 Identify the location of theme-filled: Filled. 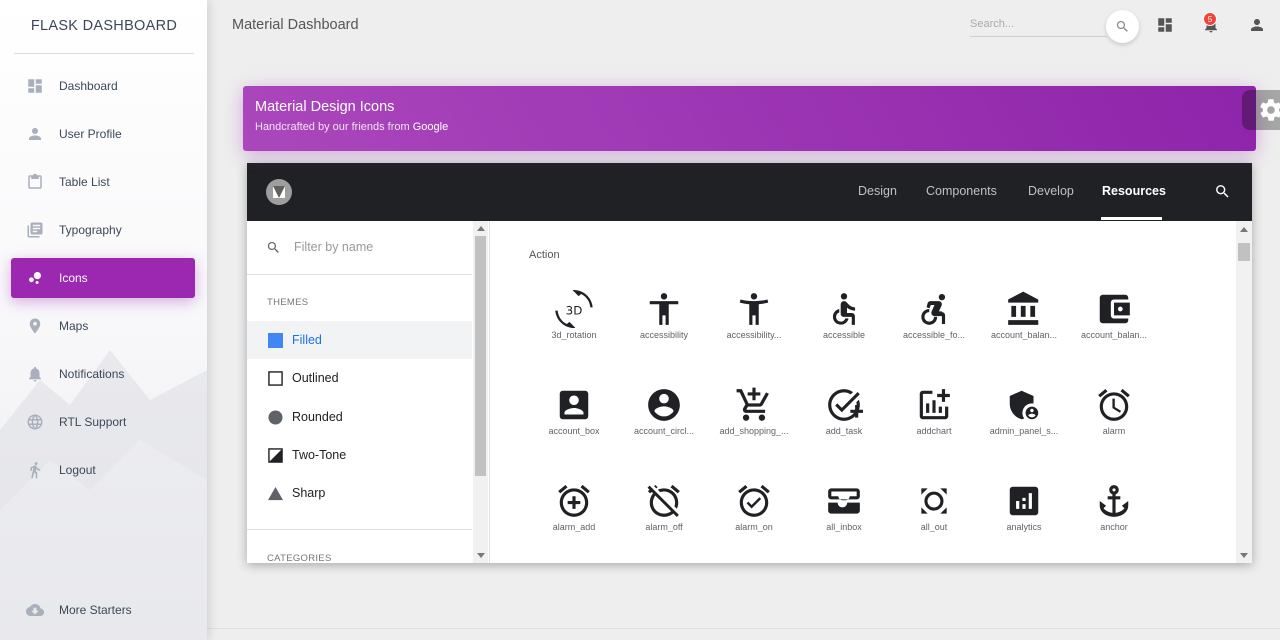
(359, 340).